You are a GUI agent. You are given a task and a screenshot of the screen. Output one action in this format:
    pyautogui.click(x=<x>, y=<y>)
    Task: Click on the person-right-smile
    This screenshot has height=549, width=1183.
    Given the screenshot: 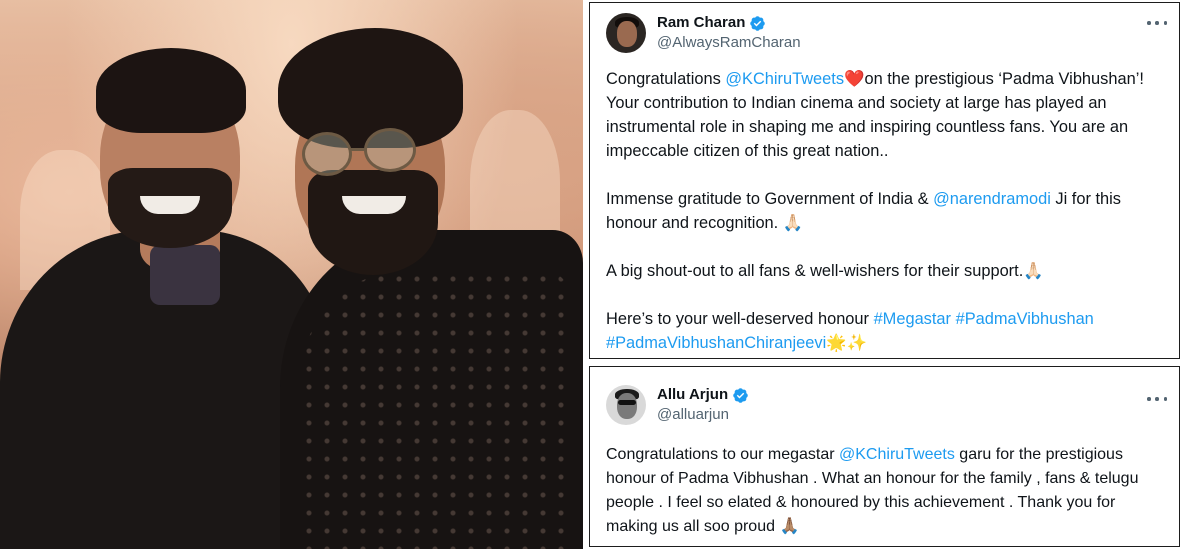 What is the action you would take?
    pyautogui.click(x=374, y=205)
    